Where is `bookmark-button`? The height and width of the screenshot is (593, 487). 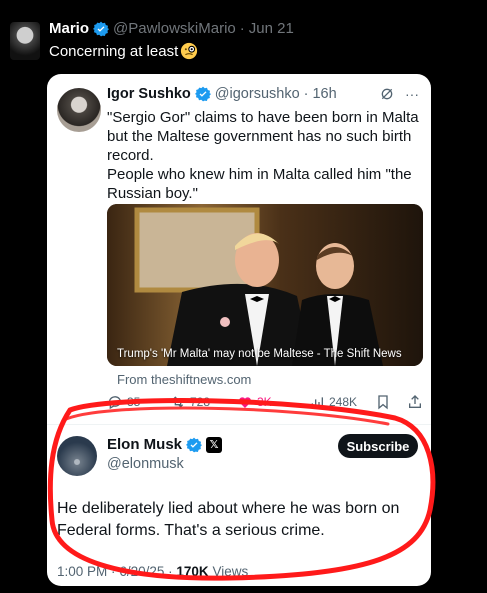
bookmark-button is located at coordinates (383, 402).